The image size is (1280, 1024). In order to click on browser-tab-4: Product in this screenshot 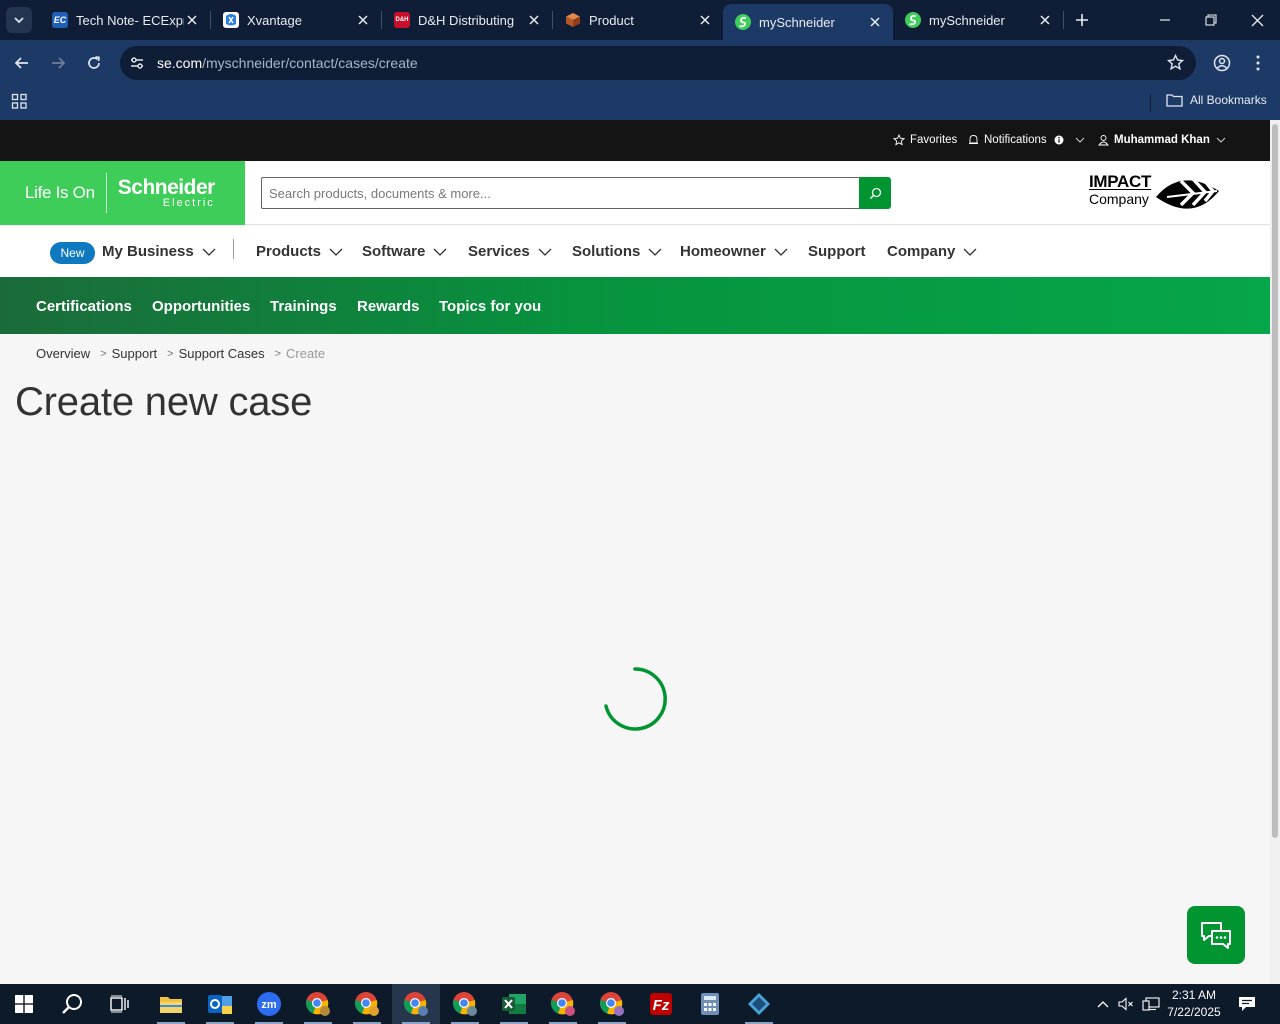, I will do `click(638, 20)`.